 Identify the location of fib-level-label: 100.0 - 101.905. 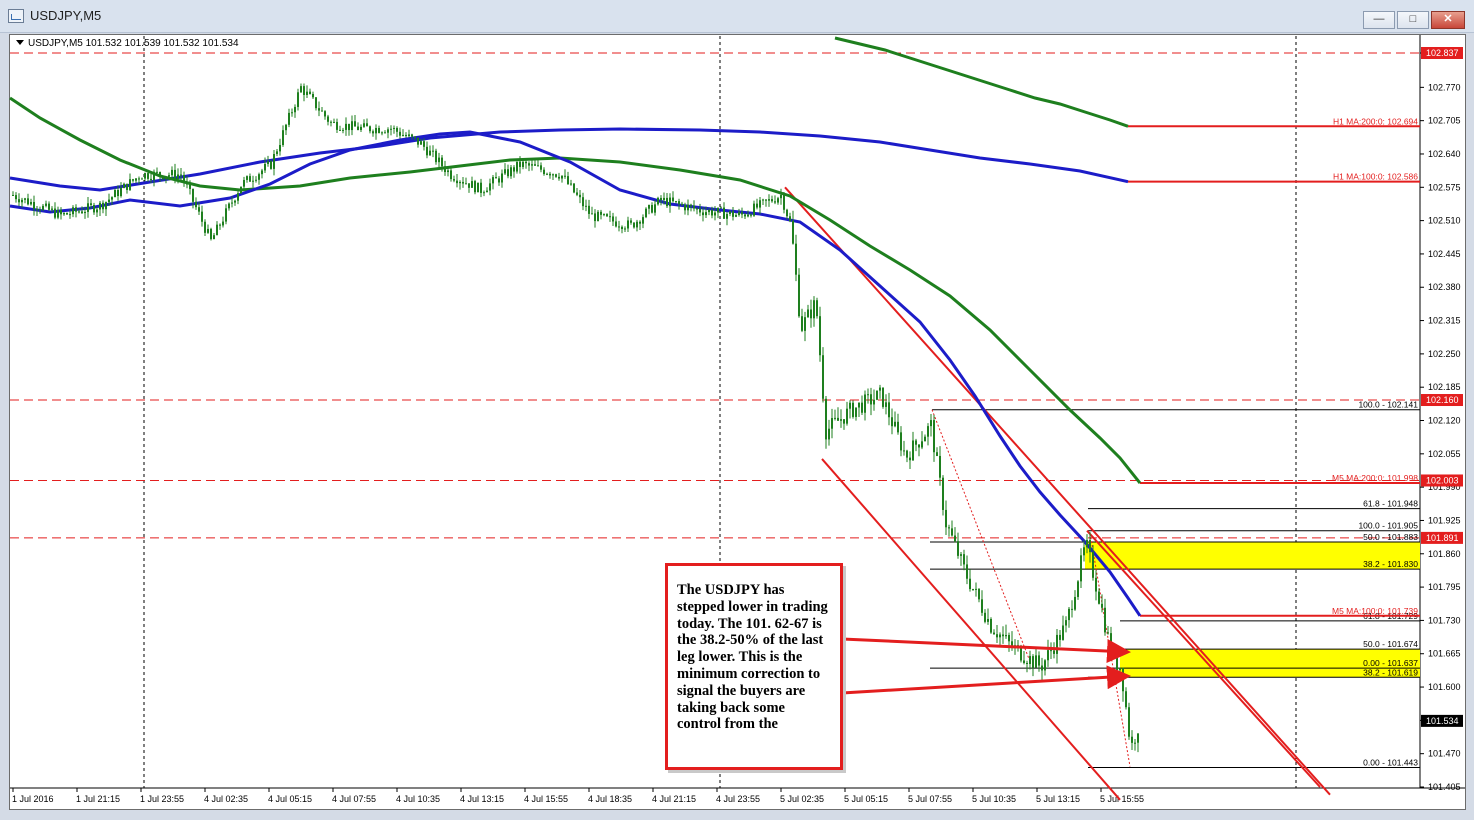
(1388, 526).